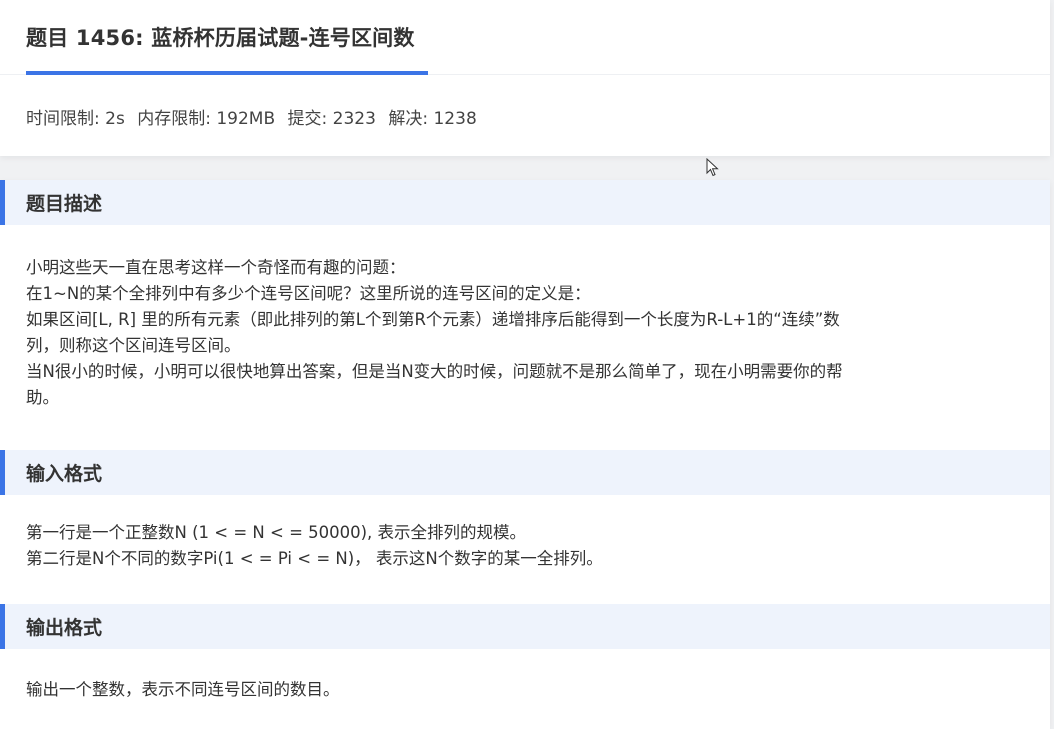 The height and width of the screenshot is (729, 1054). What do you see at coordinates (64, 474) in the screenshot?
I see `section-title-input: 输入格式` at bounding box center [64, 474].